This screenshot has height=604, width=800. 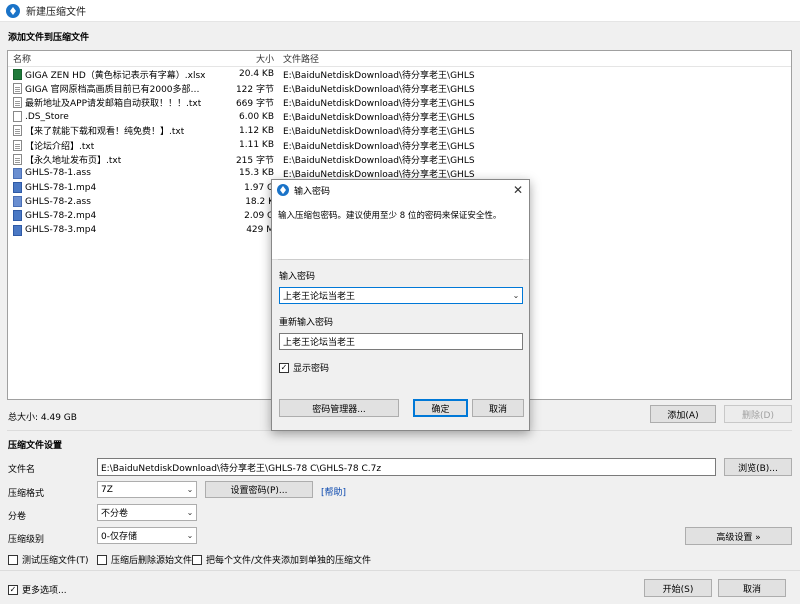 I want to click on file-list-header: 名称 大小 文件路径, so click(x=399, y=59).